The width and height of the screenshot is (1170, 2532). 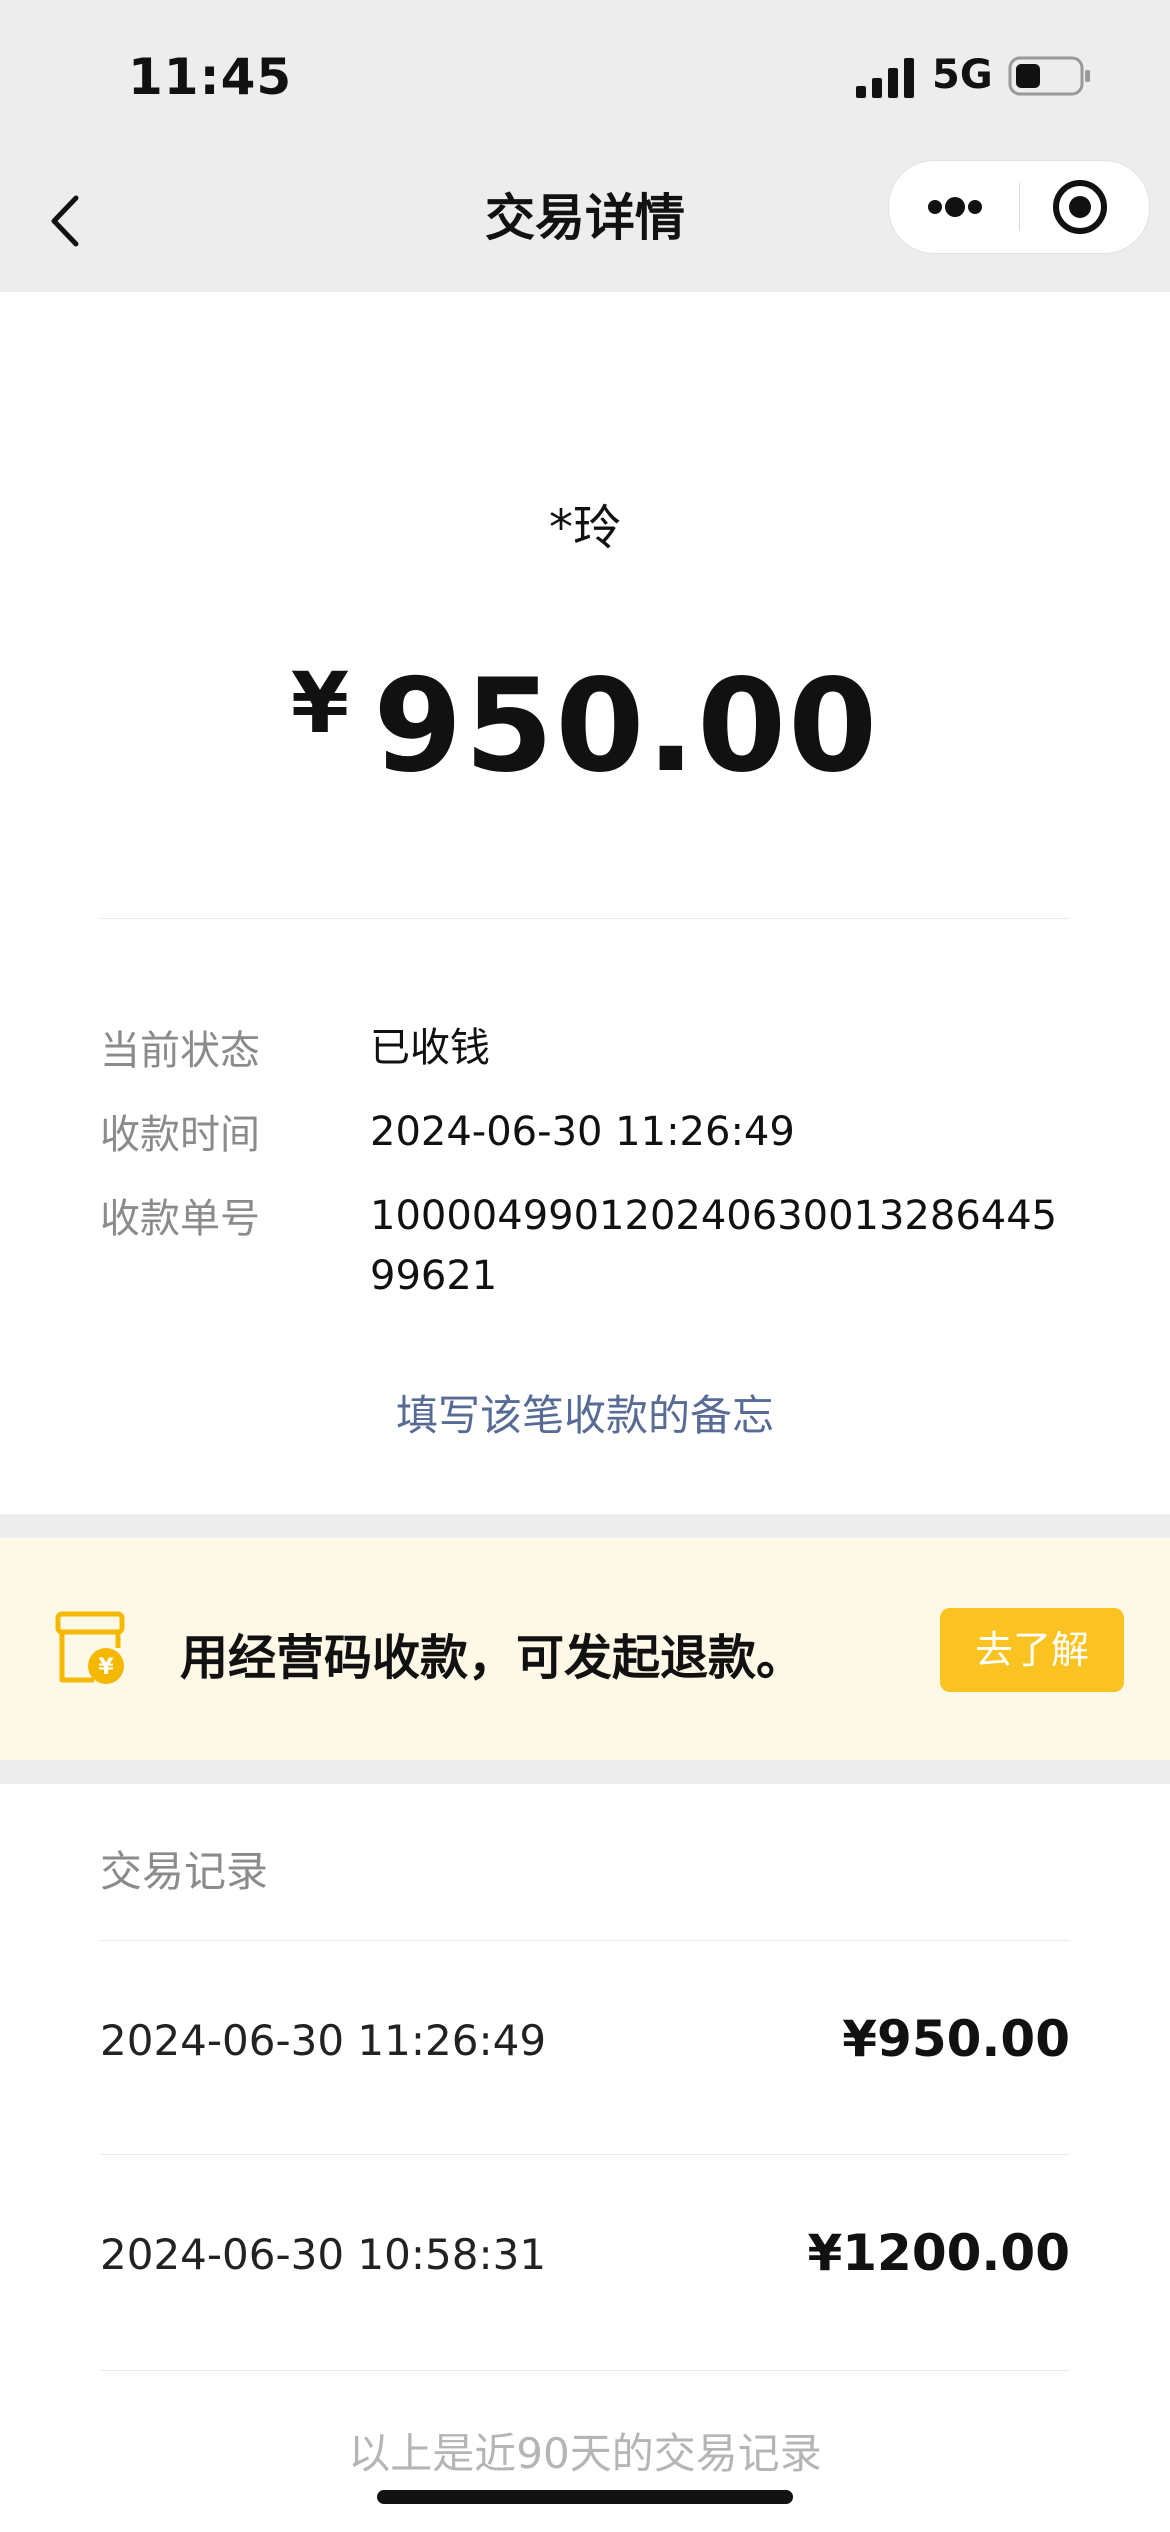 I want to click on business-code-banner: ¥ 用经营码收款，可发起退款。 去了解, so click(x=585, y=1649).